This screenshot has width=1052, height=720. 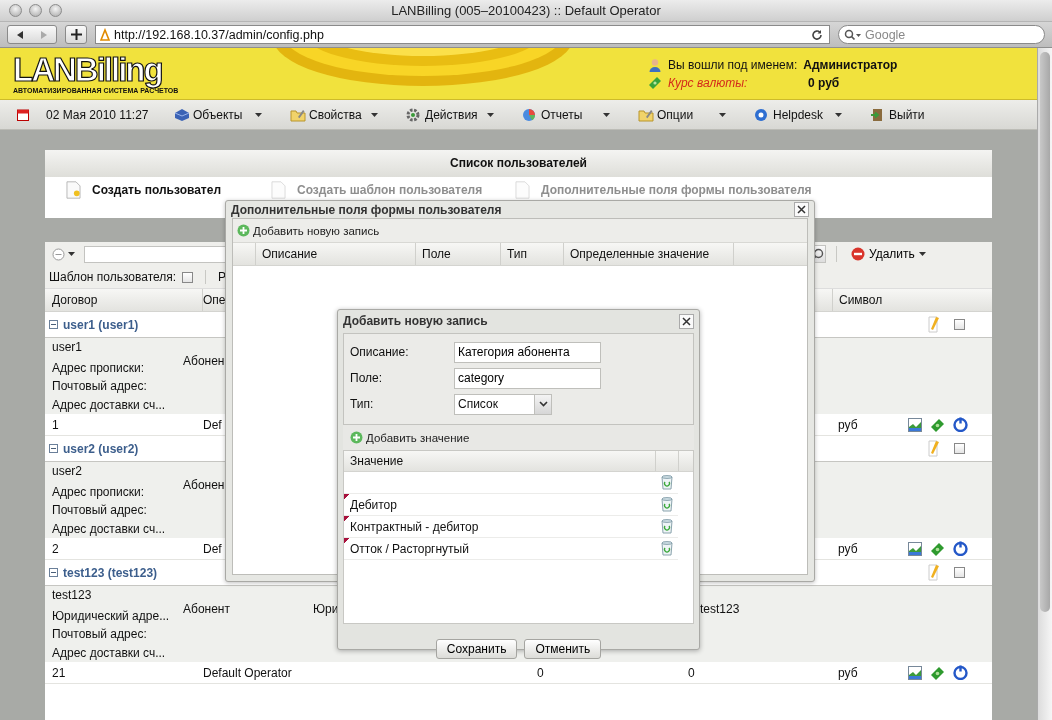 What do you see at coordinates (206, 609) in the screenshot?
I see `table-cell: Абонент` at bounding box center [206, 609].